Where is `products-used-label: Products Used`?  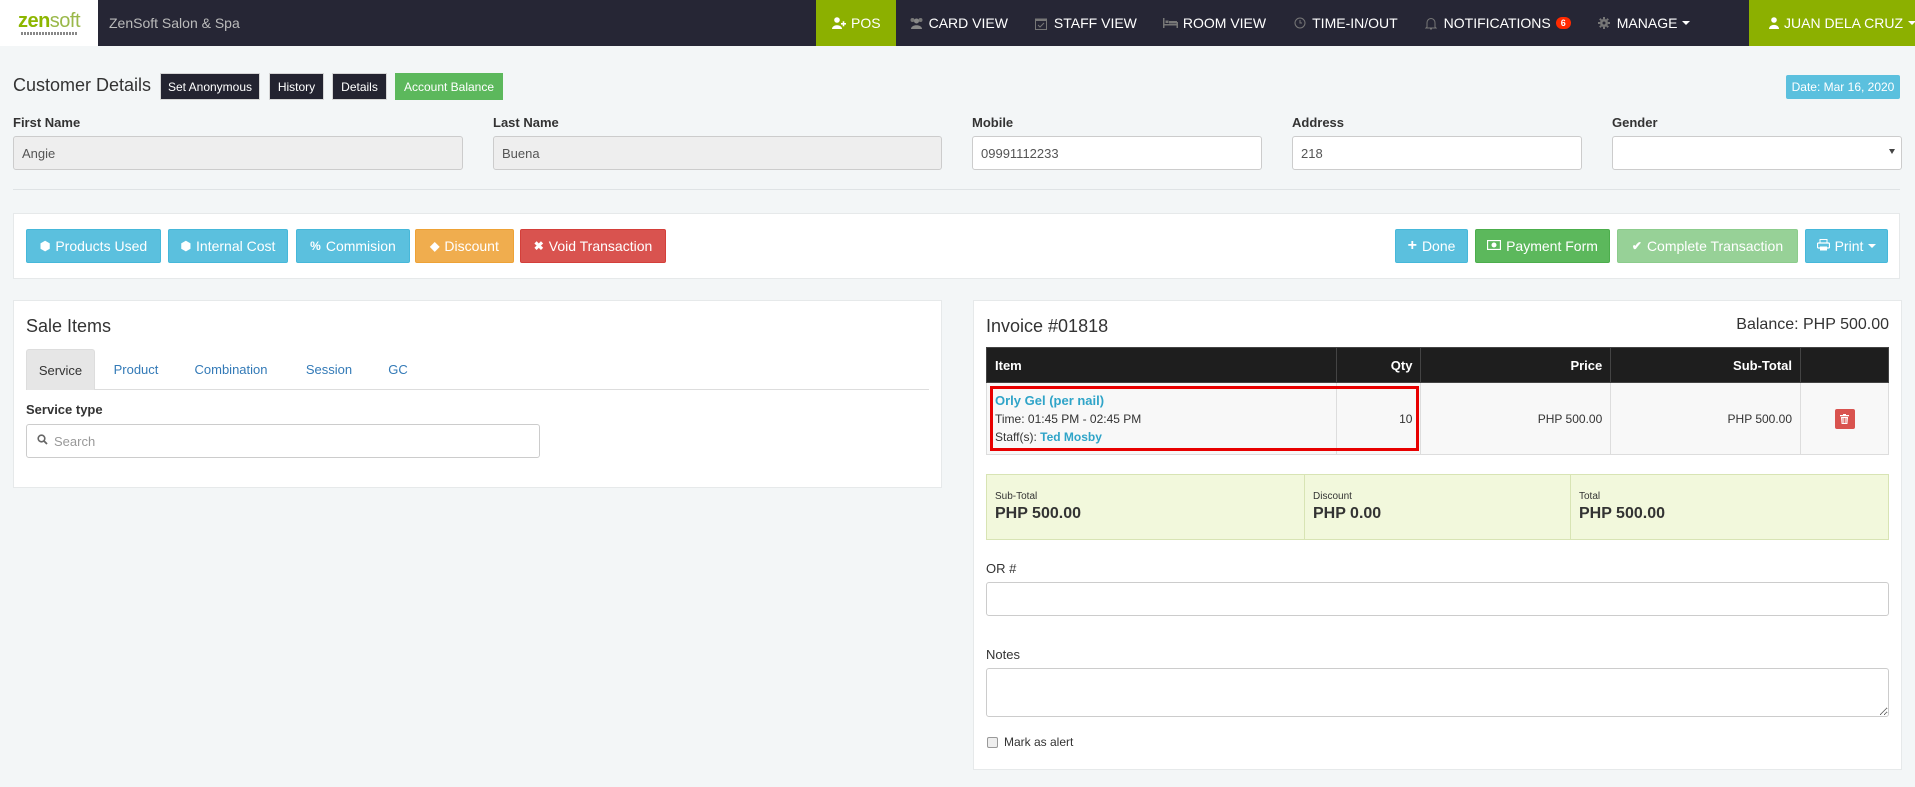
products-used-label: Products Used is located at coordinates (101, 246).